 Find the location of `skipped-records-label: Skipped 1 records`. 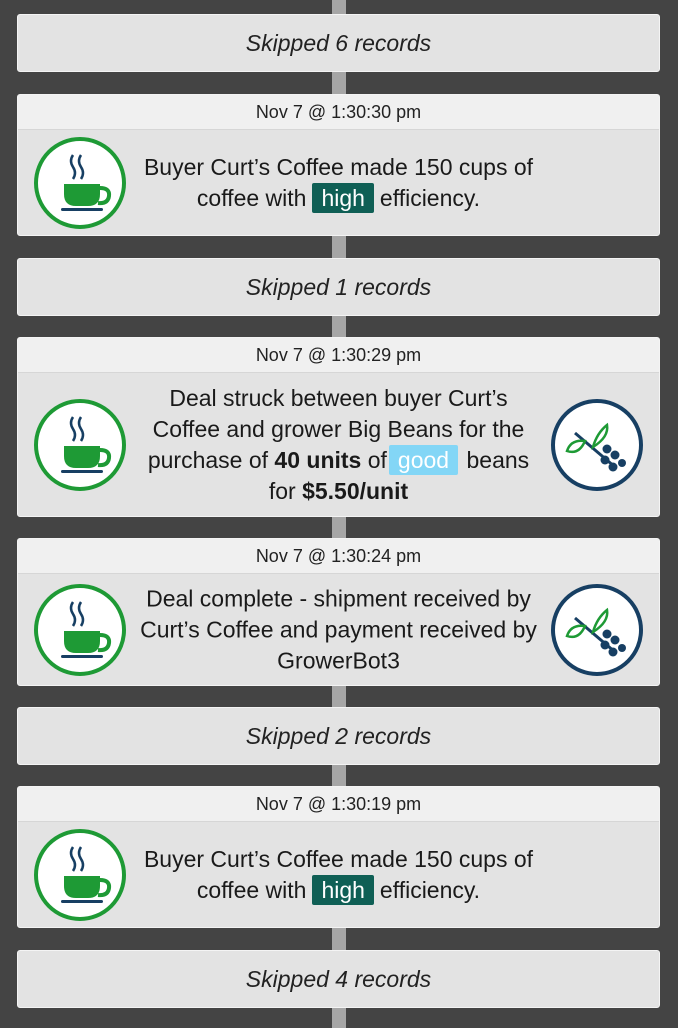

skipped-records-label: Skipped 1 records is located at coordinates (338, 286).